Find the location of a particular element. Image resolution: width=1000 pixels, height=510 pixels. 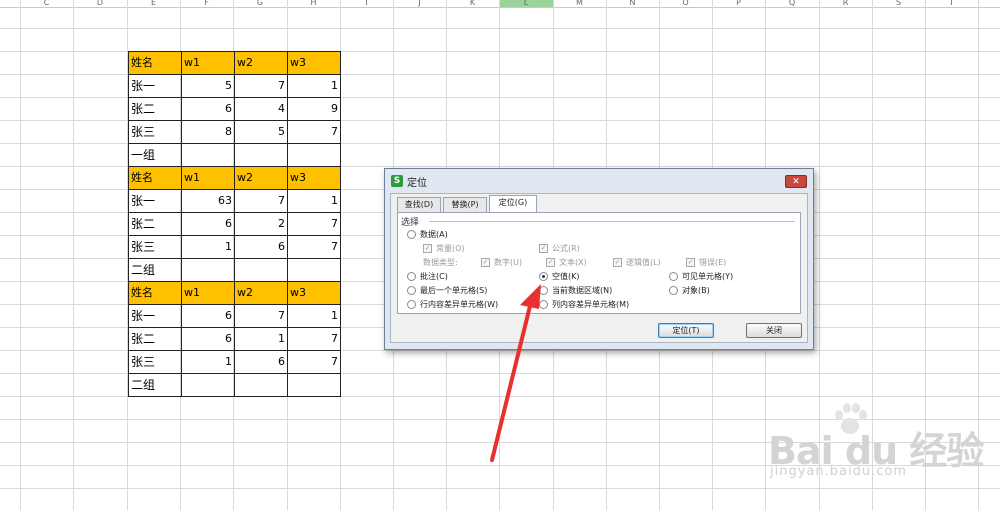

option-row-diff: 行内容差异单元格(W) is located at coordinates (452, 304).